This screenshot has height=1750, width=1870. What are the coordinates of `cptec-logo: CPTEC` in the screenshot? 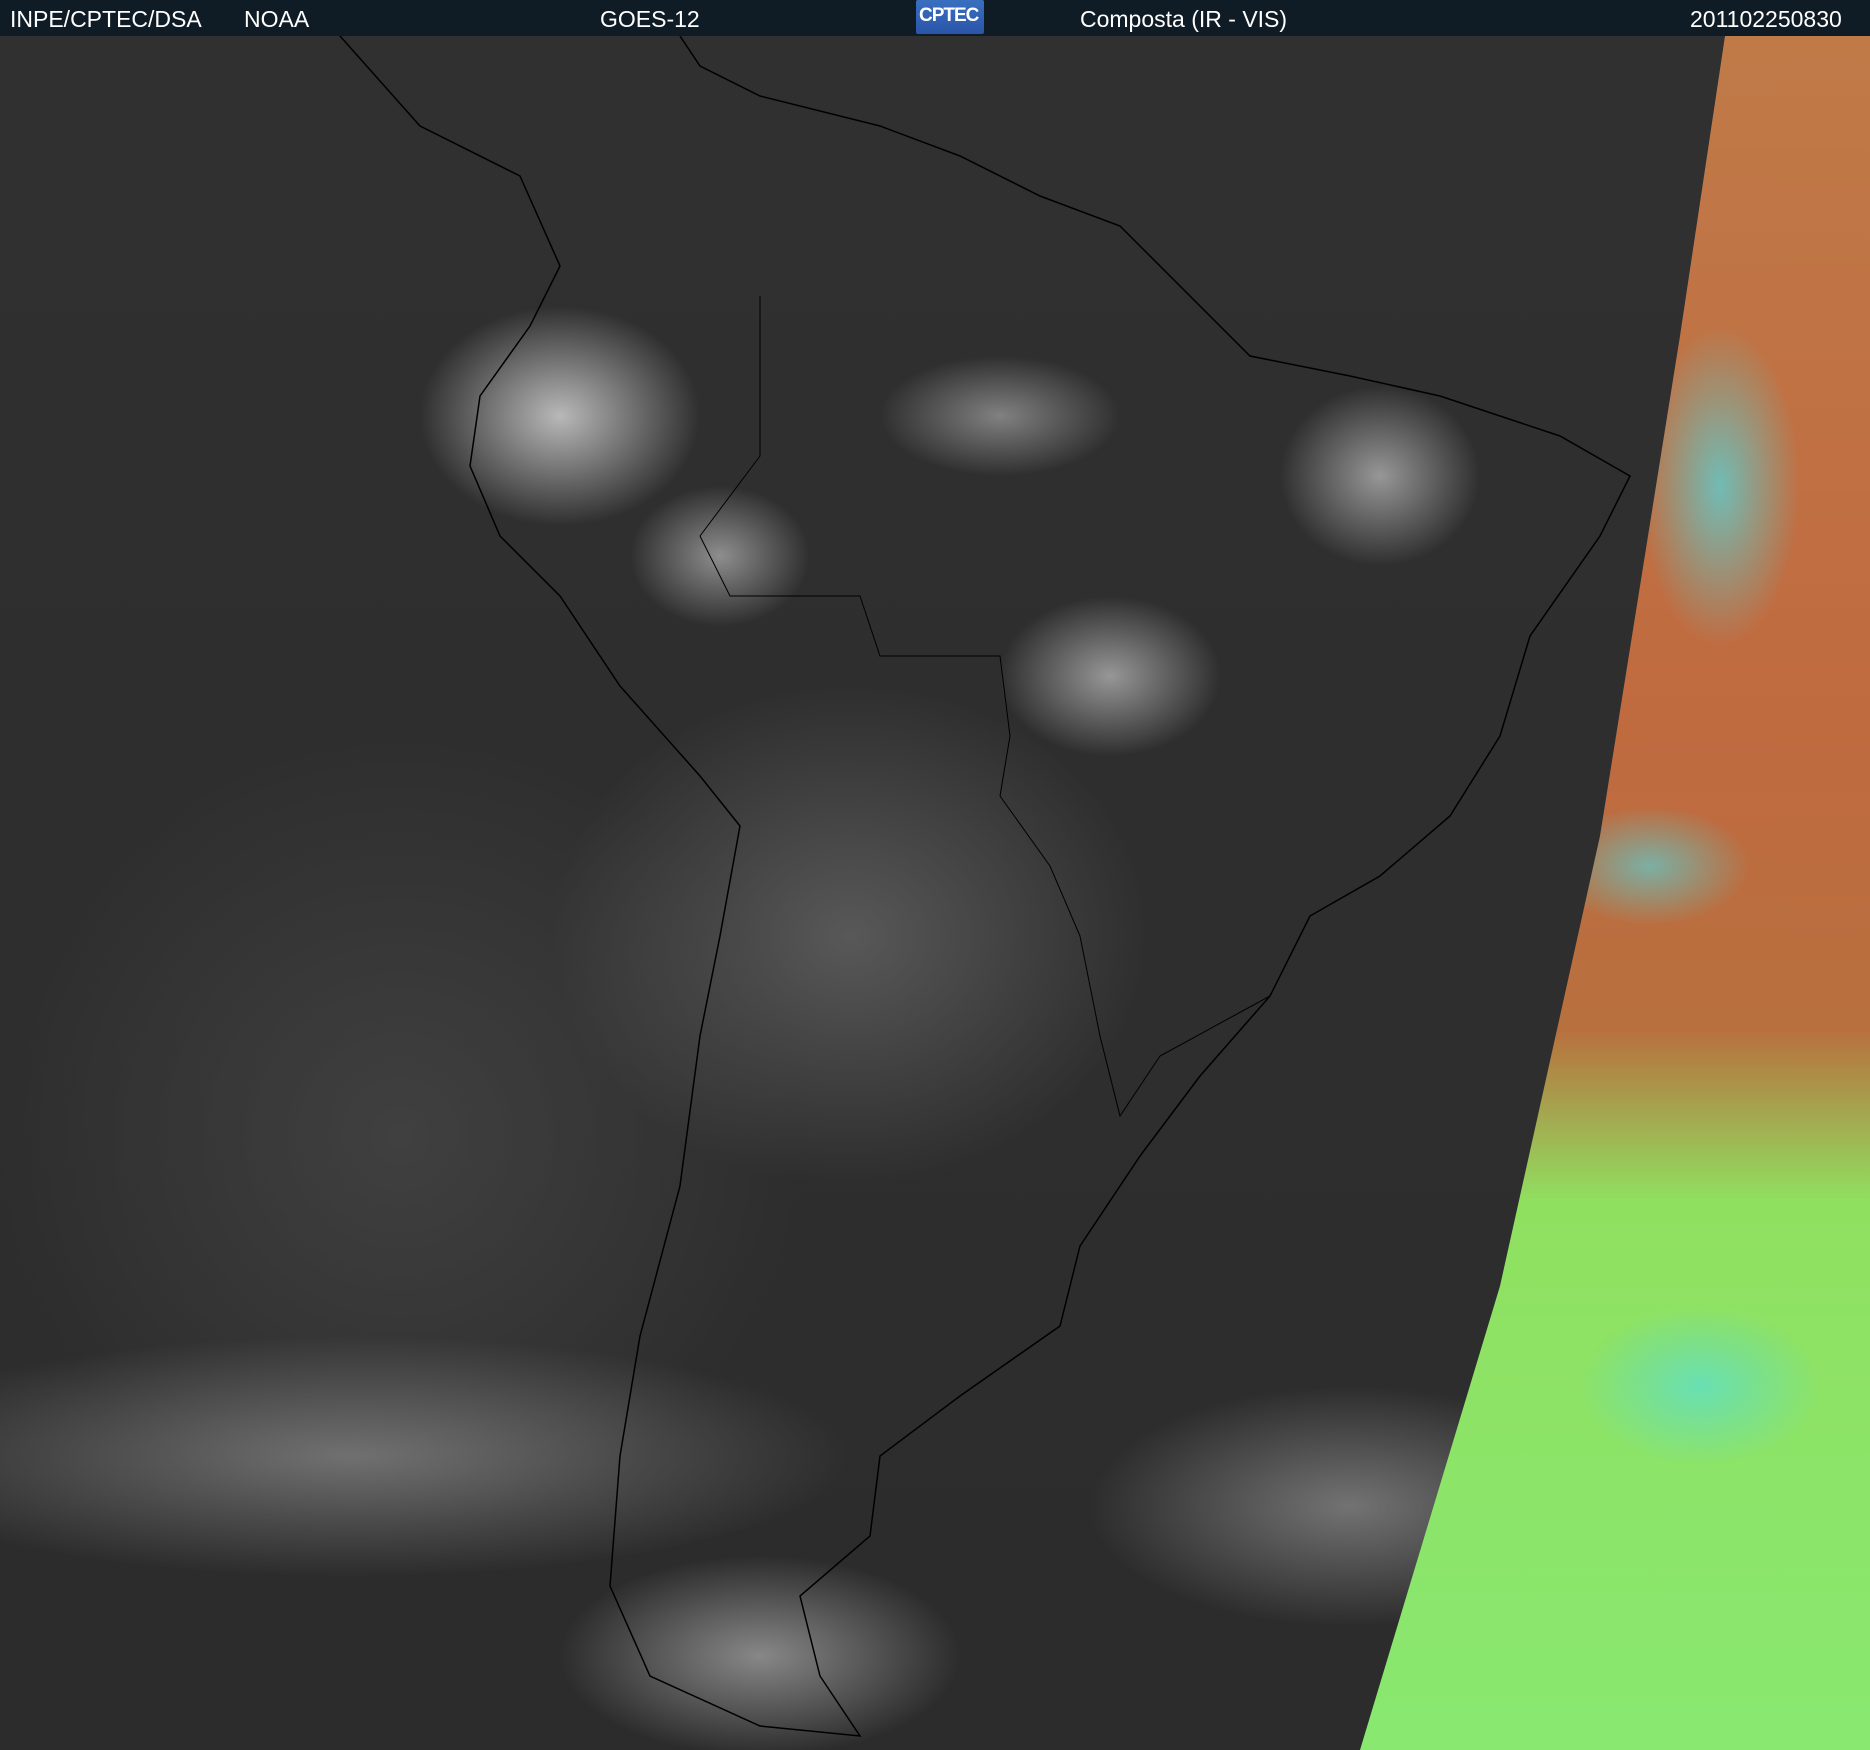 It's located at (950, 17).